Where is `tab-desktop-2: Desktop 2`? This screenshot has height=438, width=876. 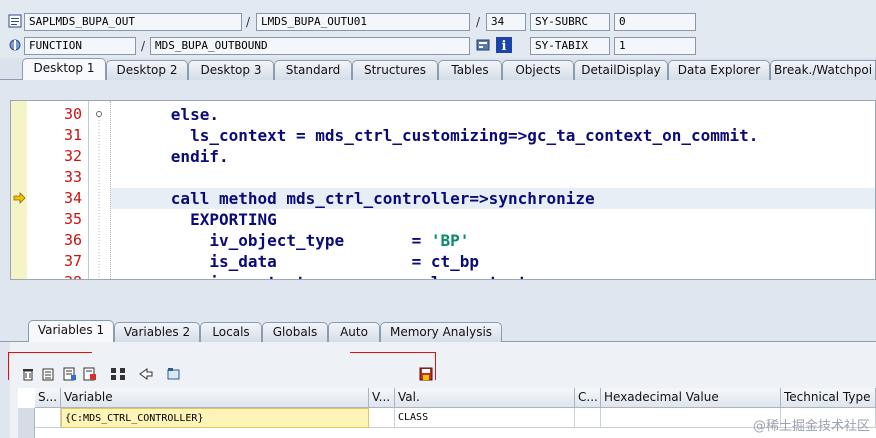
tab-desktop-2: Desktop 2 is located at coordinates (147, 70).